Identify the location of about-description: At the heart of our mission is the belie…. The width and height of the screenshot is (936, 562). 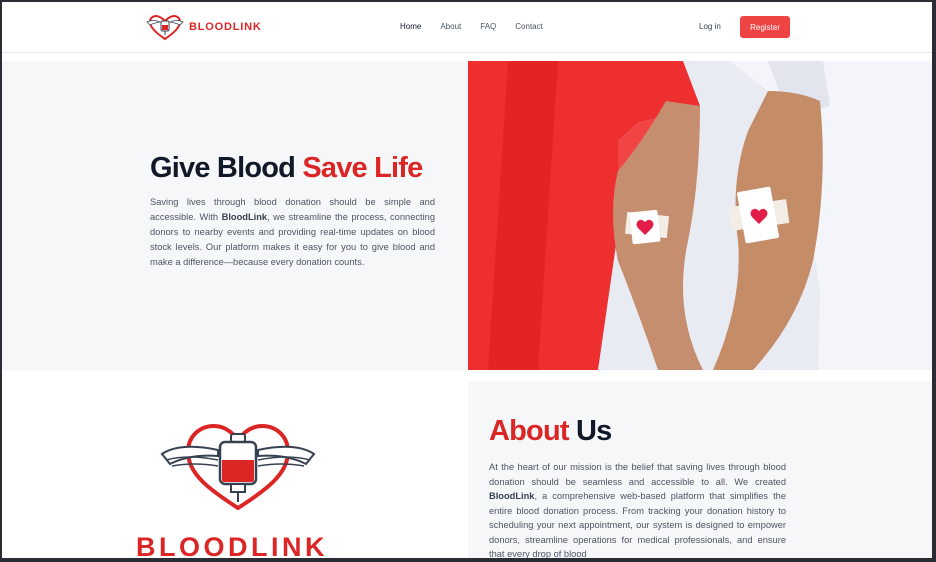
(637, 509).